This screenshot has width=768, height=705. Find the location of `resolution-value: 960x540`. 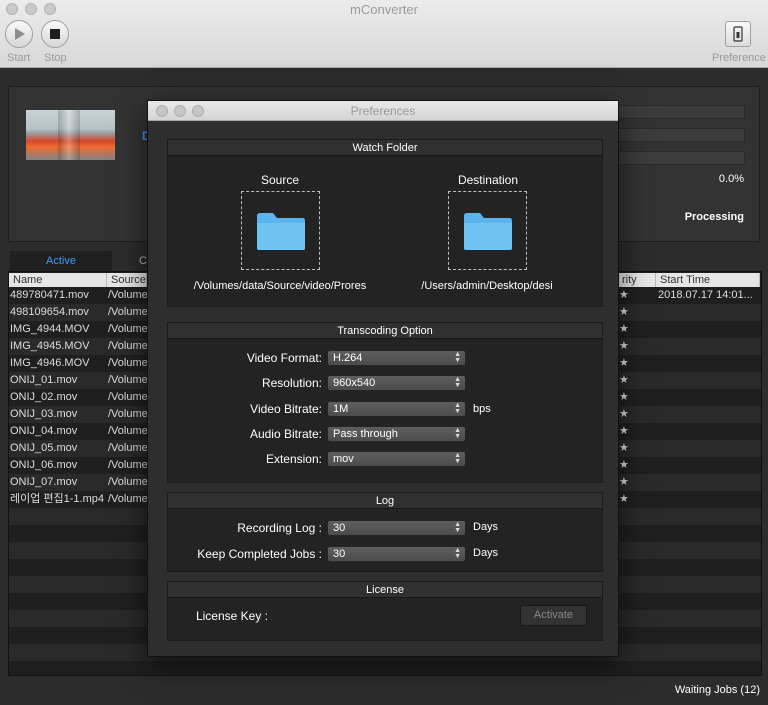

resolution-value: 960x540 is located at coordinates (354, 383).